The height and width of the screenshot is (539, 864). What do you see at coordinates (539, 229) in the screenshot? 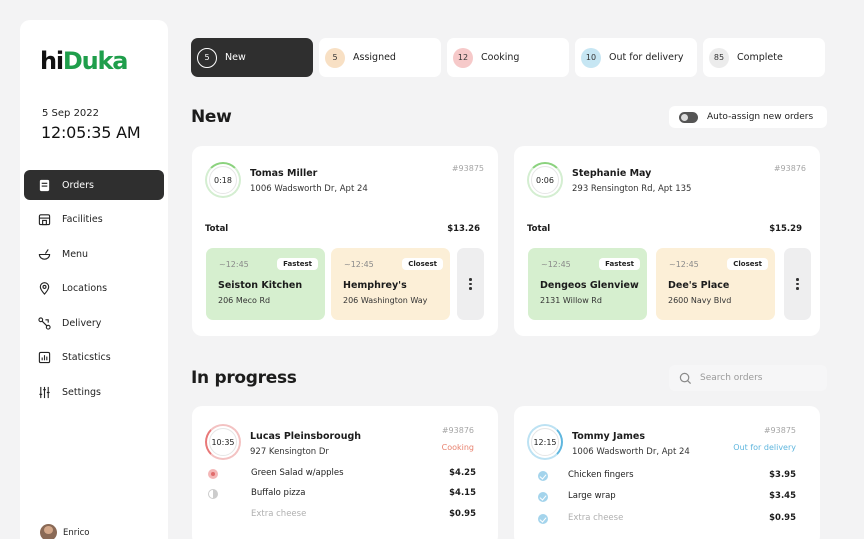
I see `total-label: Total` at bounding box center [539, 229].